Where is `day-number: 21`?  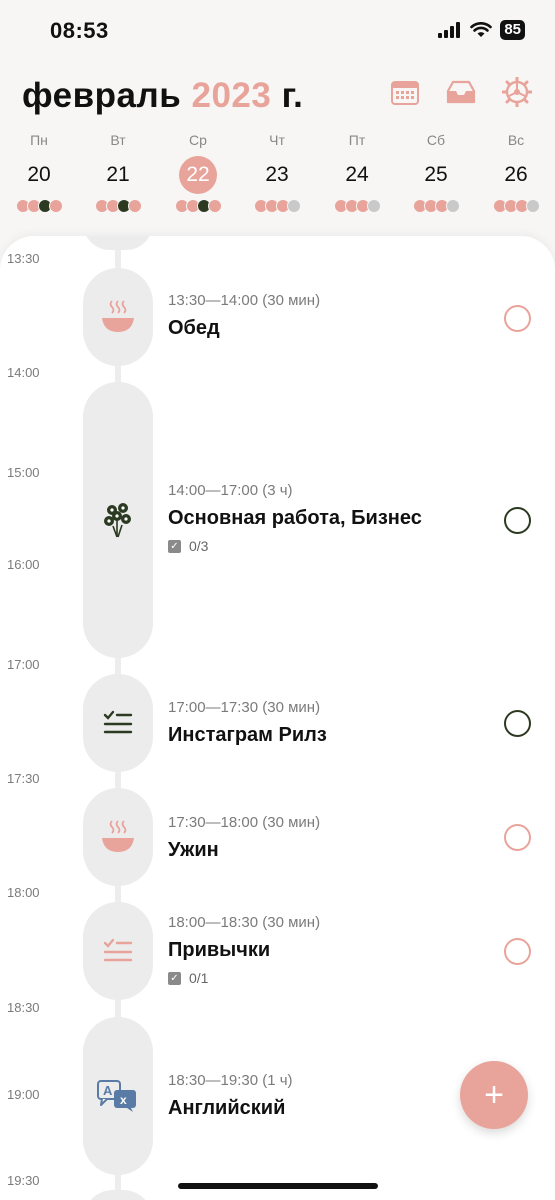
day-number: 21 is located at coordinates (118, 174).